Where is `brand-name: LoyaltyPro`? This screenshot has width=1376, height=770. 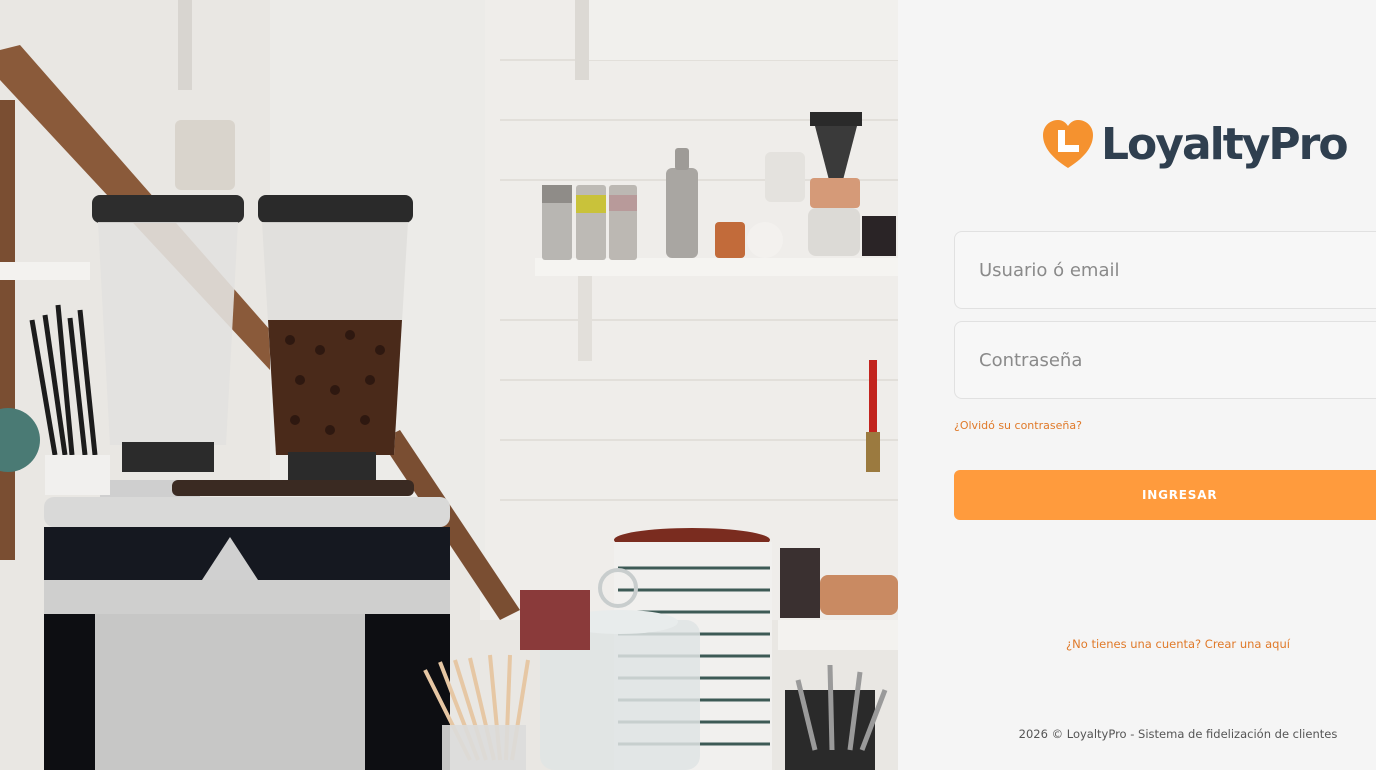 brand-name: LoyaltyPro is located at coordinates (1225, 144).